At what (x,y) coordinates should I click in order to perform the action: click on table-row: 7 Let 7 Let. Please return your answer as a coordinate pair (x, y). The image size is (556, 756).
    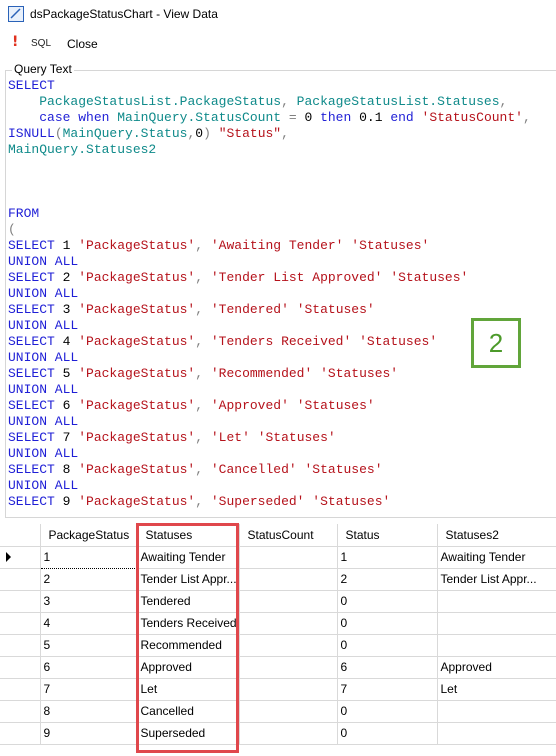
    Looking at the image, I should click on (278, 689).